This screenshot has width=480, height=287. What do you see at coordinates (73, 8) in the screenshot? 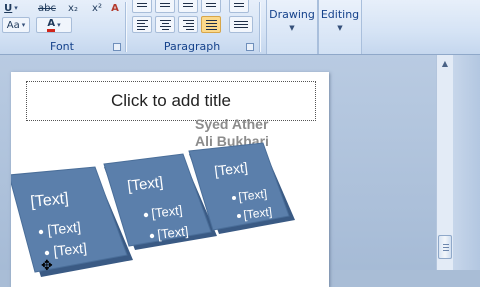
I see `subscript-button: x₂` at bounding box center [73, 8].